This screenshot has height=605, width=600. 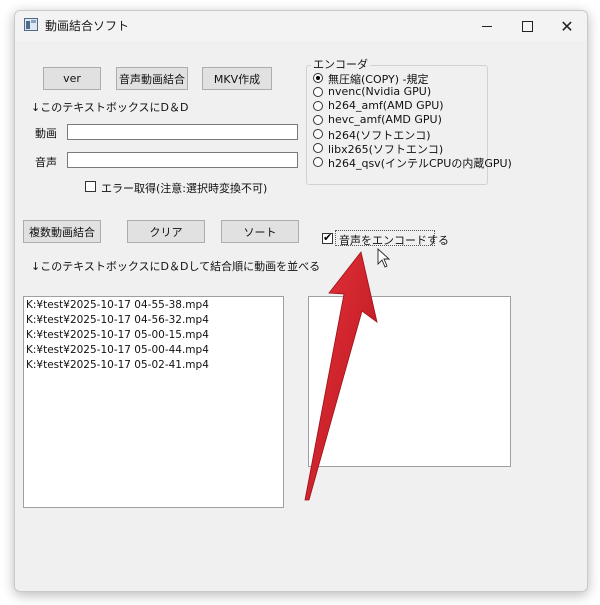 I want to click on annotation-overlay, so click(x=347, y=374).